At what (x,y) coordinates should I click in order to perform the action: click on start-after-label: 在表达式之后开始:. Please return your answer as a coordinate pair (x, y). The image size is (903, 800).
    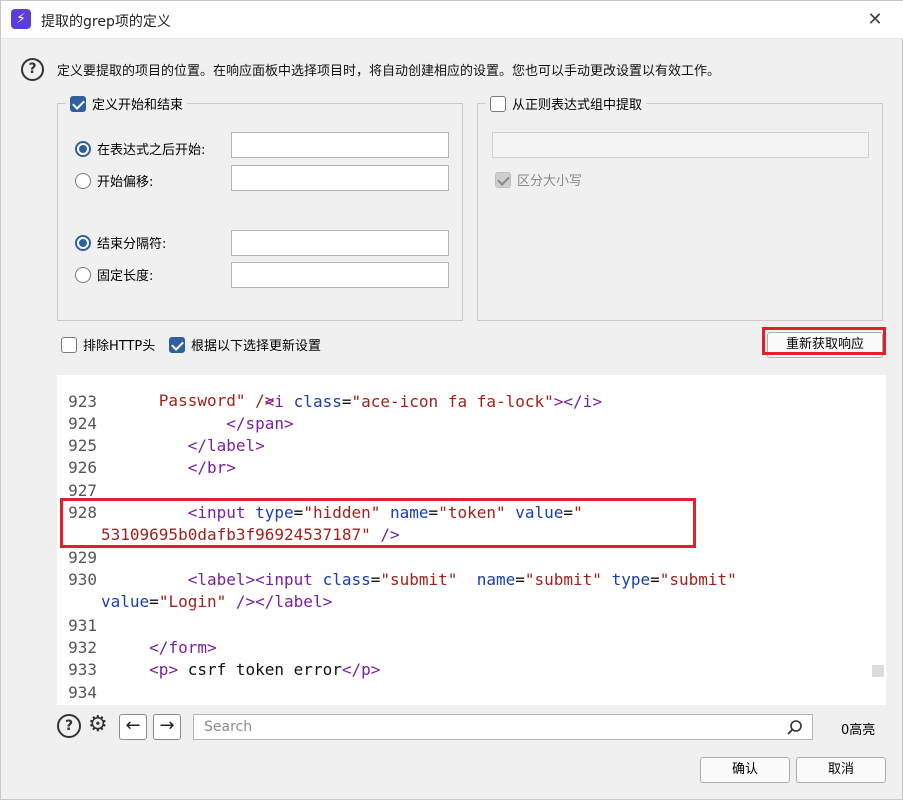
    Looking at the image, I should click on (151, 150).